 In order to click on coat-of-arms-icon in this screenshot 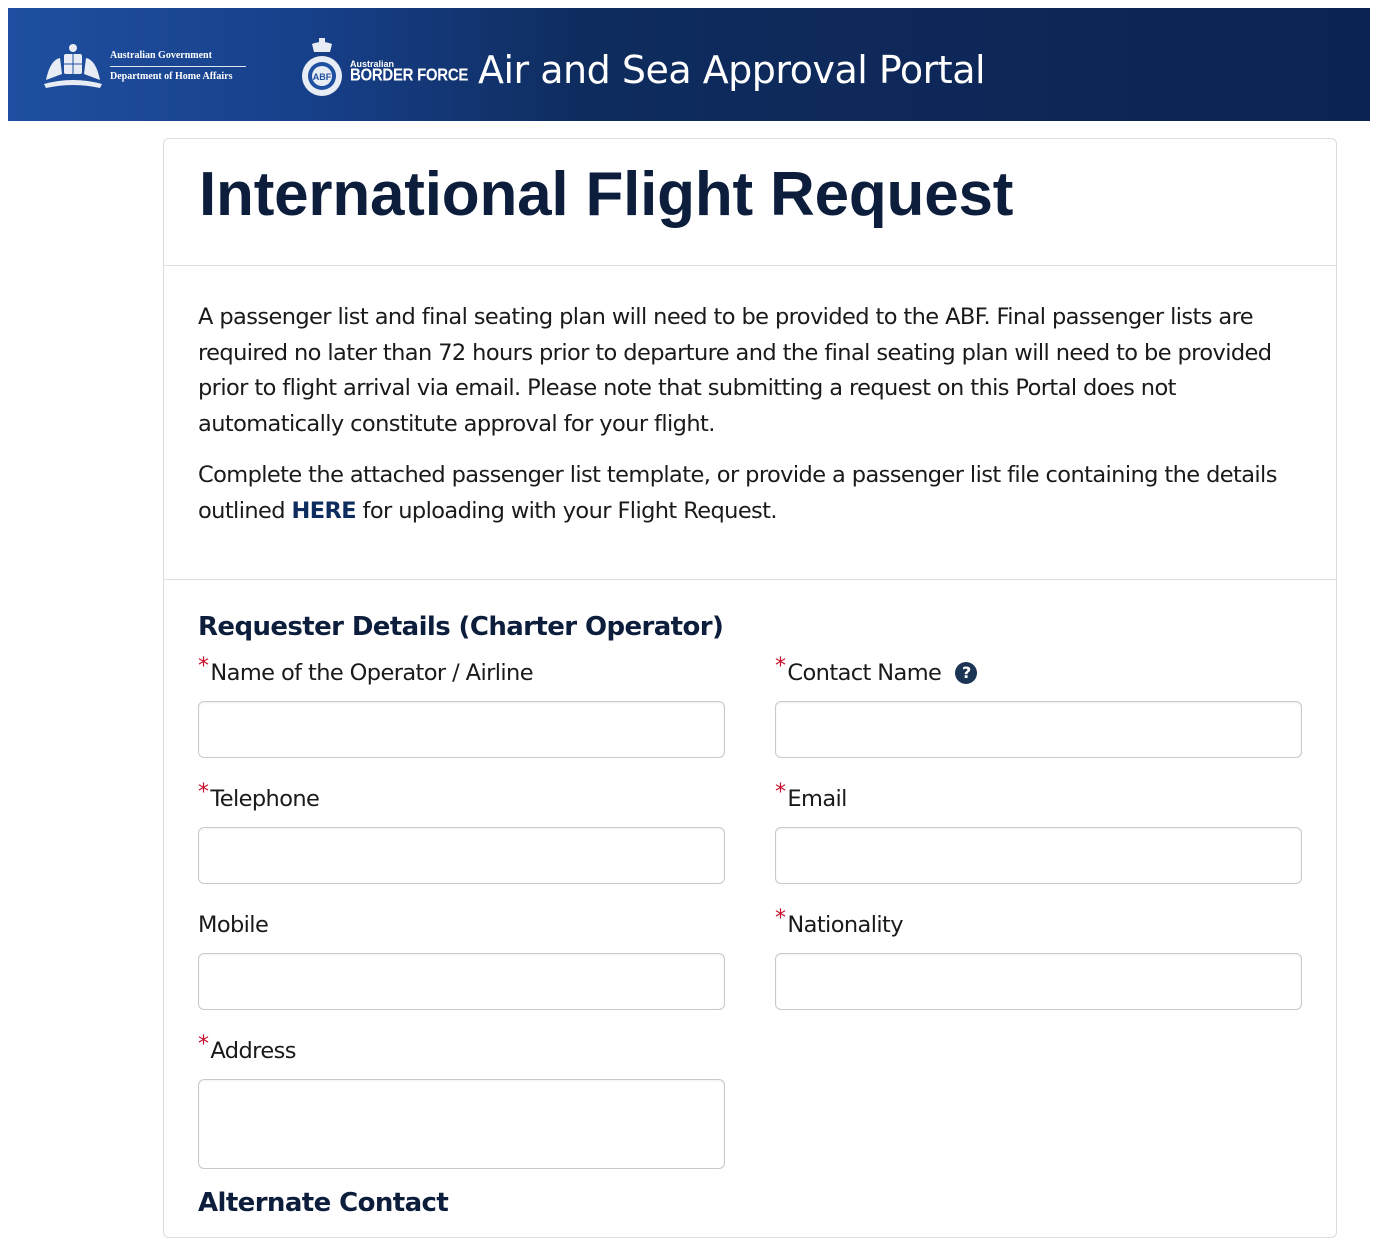, I will do `click(73, 66)`.